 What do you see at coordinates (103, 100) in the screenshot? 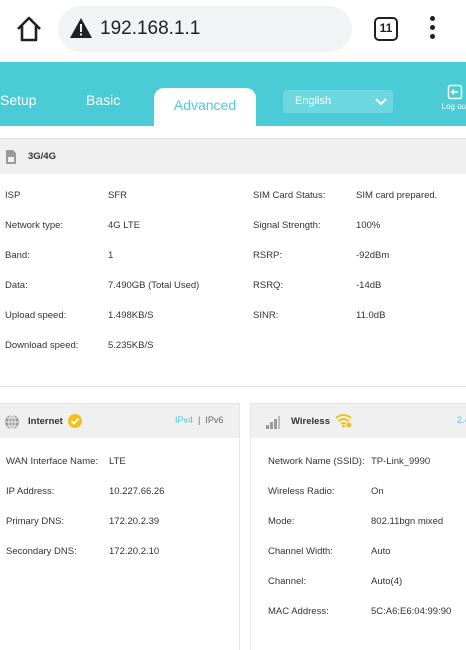
I see `tab-basic: Basic` at bounding box center [103, 100].